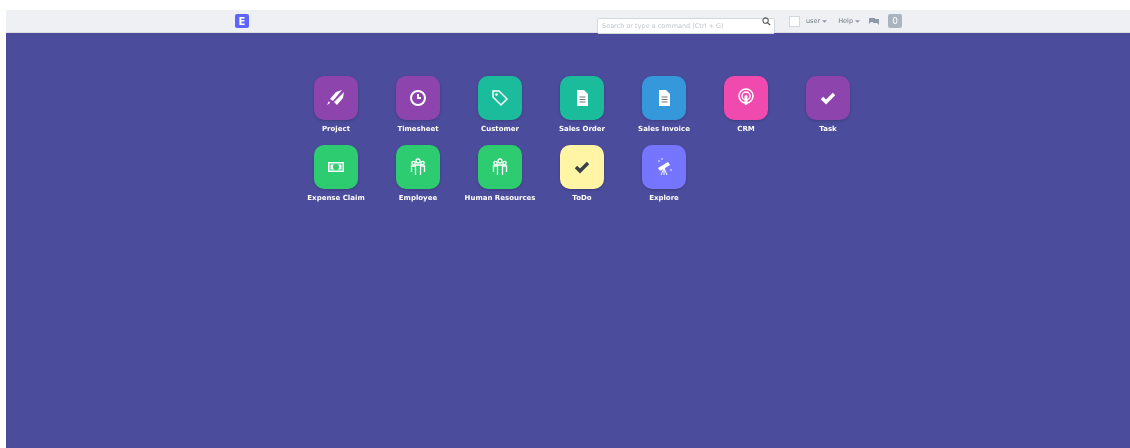 This screenshot has height=448, width=1130. I want to click on podcast-icon, so click(746, 96).